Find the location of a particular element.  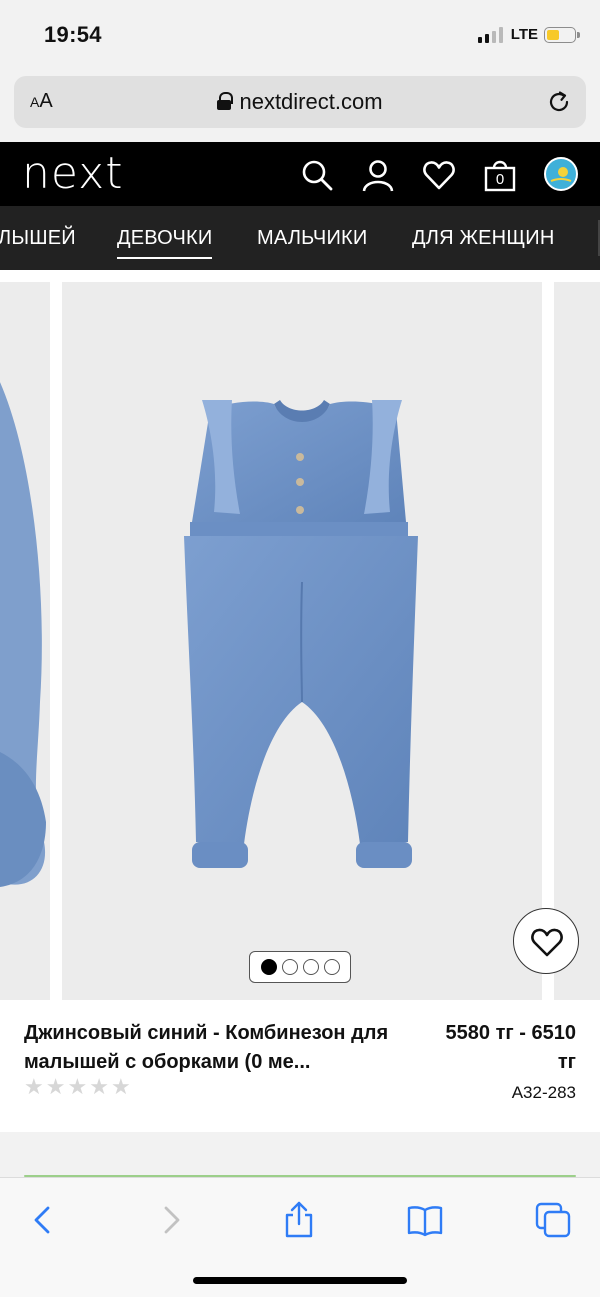

tabs-icon is located at coordinates (553, 1220).